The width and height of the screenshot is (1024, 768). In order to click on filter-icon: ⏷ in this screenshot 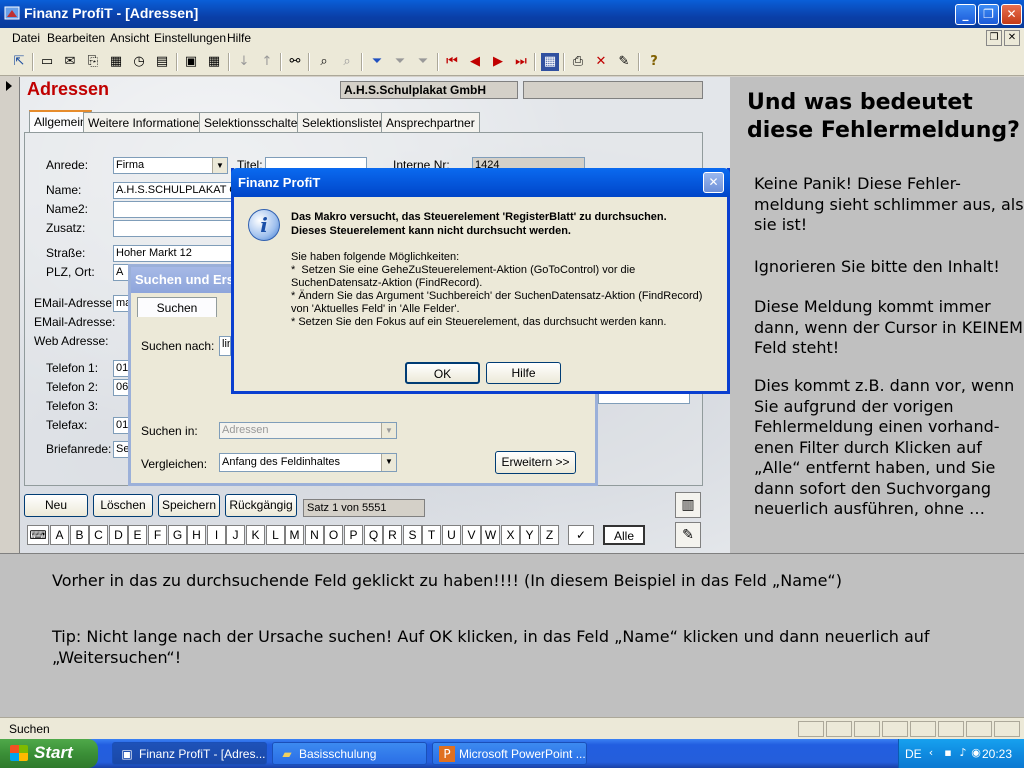, I will do `click(377, 62)`.